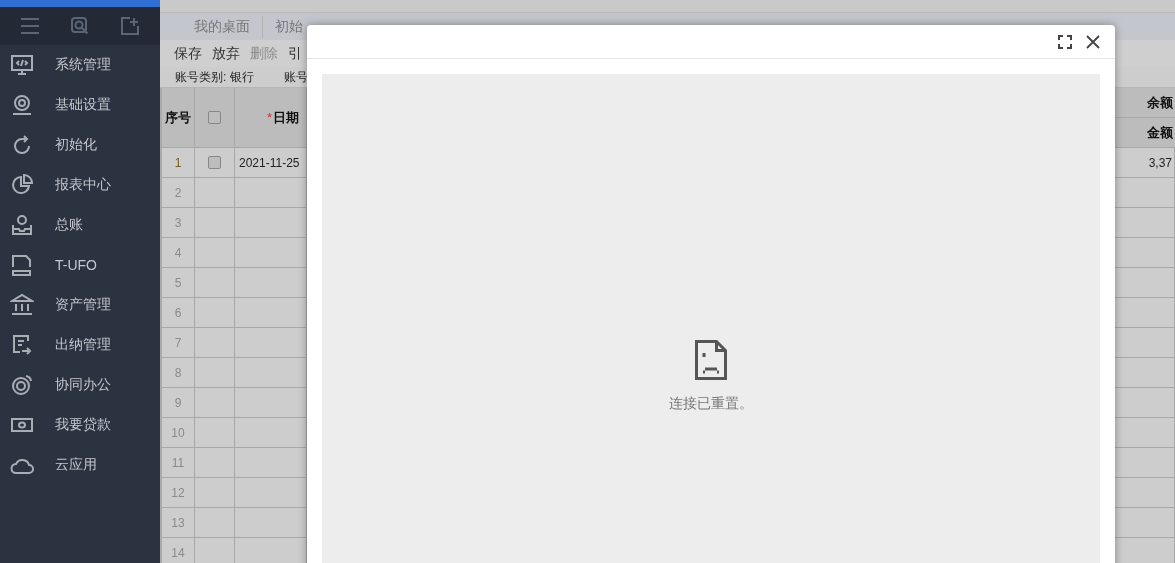 Image resolution: width=1175 pixels, height=563 pixels. What do you see at coordinates (178, 253) in the screenshot?
I see `row-number: 4` at bounding box center [178, 253].